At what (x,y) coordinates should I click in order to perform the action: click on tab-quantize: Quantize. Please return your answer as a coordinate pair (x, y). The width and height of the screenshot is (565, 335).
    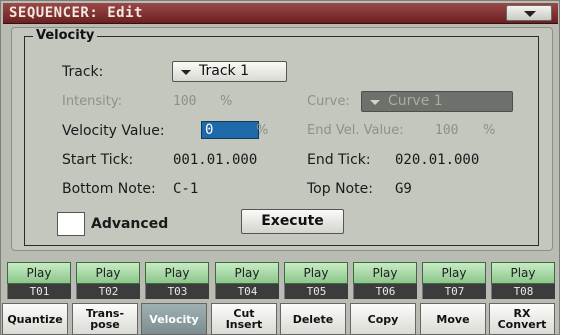
    Looking at the image, I should click on (35, 319).